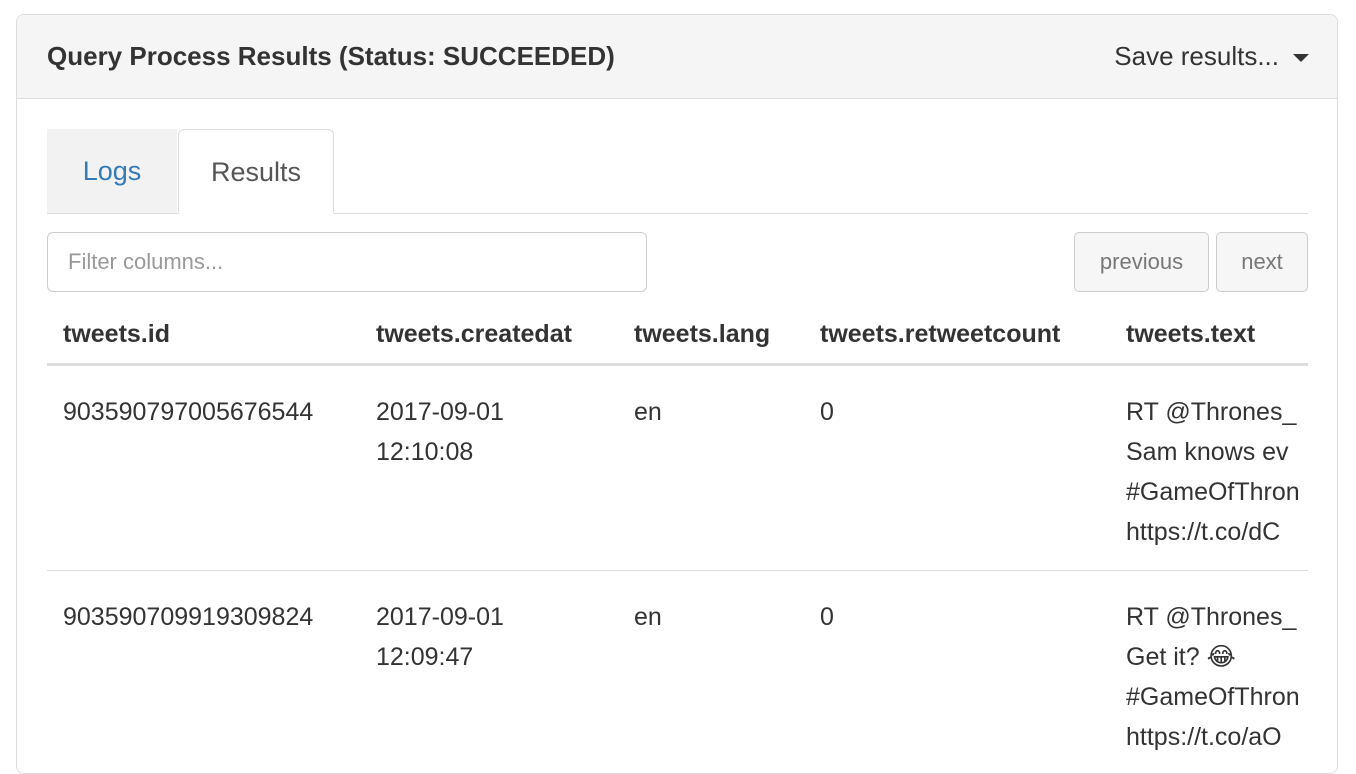  What do you see at coordinates (203, 672) in the screenshot?
I see `cell-id: 903590709919309824` at bounding box center [203, 672].